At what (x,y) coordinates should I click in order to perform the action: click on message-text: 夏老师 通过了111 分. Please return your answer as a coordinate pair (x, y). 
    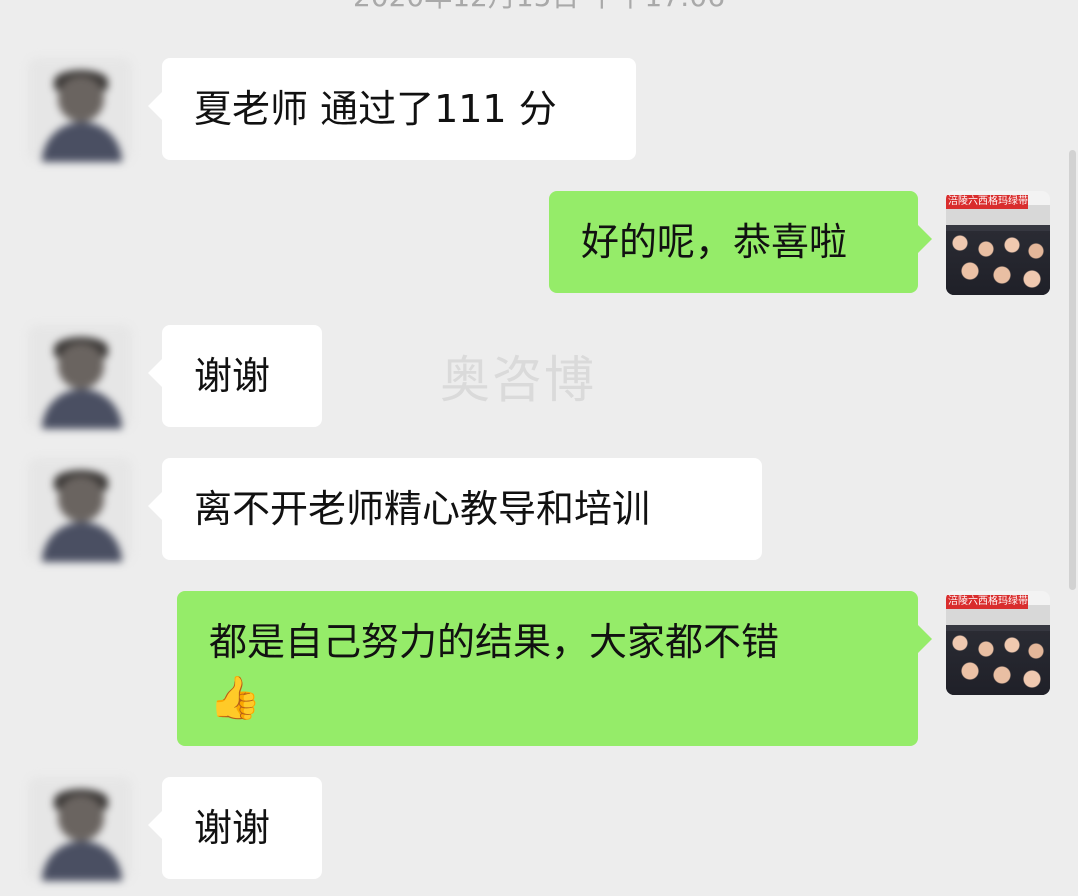
    Looking at the image, I should click on (375, 109).